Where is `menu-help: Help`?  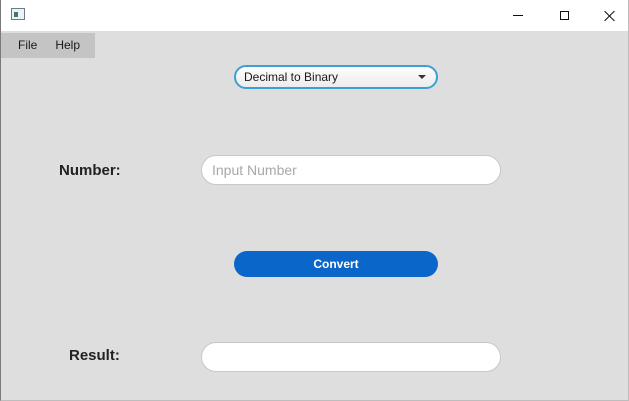 menu-help: Help is located at coordinates (67, 45).